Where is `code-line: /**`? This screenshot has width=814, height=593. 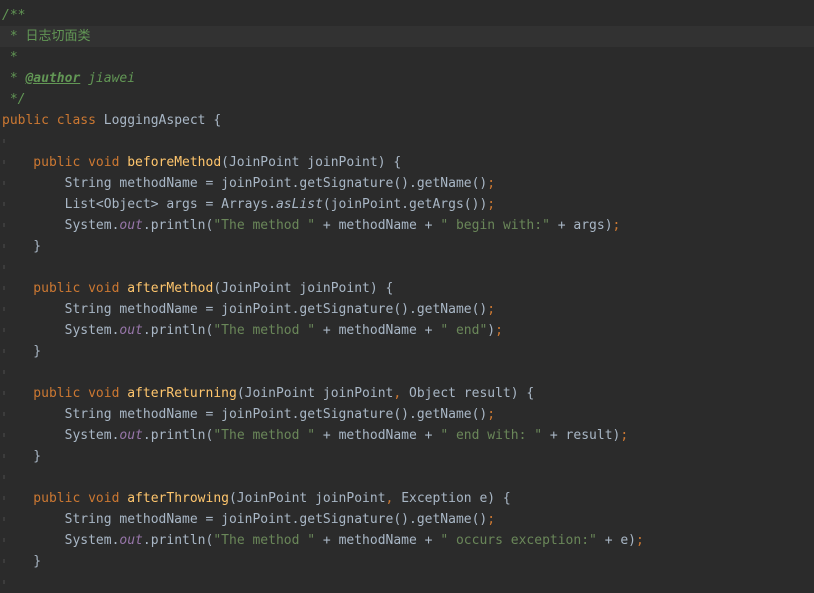 code-line: /** is located at coordinates (407, 15).